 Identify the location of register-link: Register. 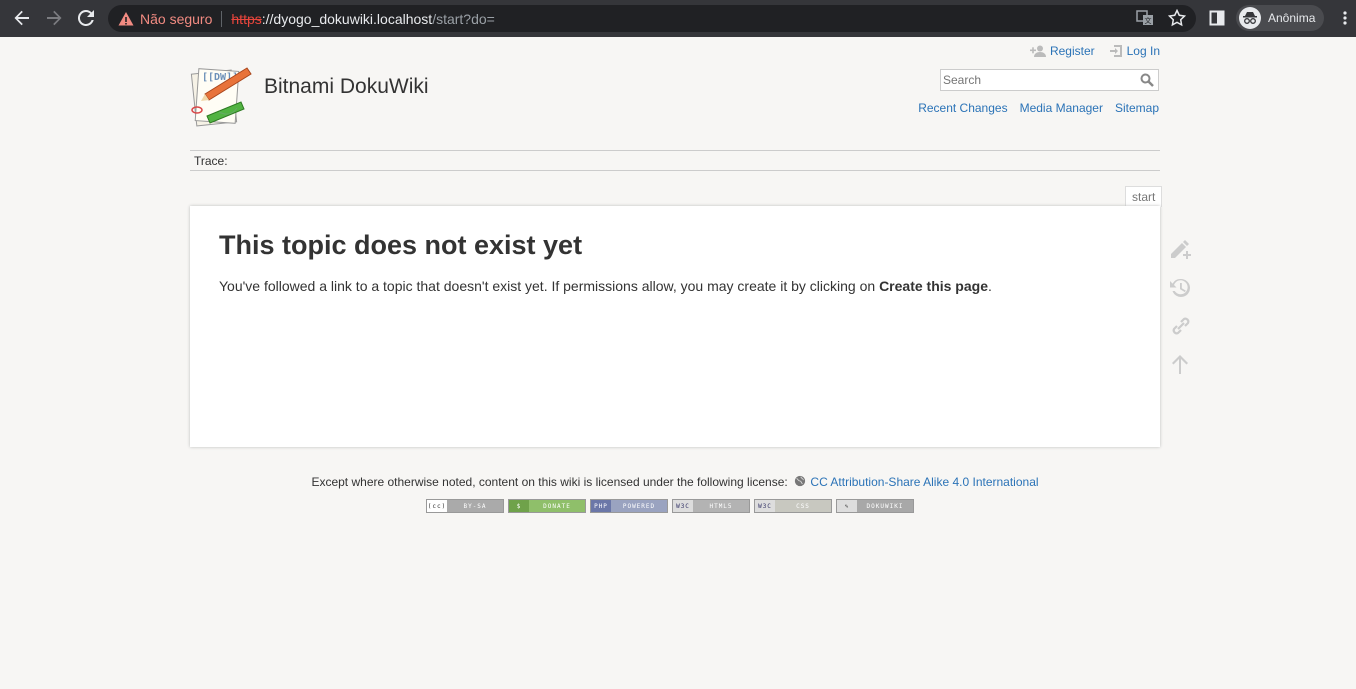
(1062, 51).